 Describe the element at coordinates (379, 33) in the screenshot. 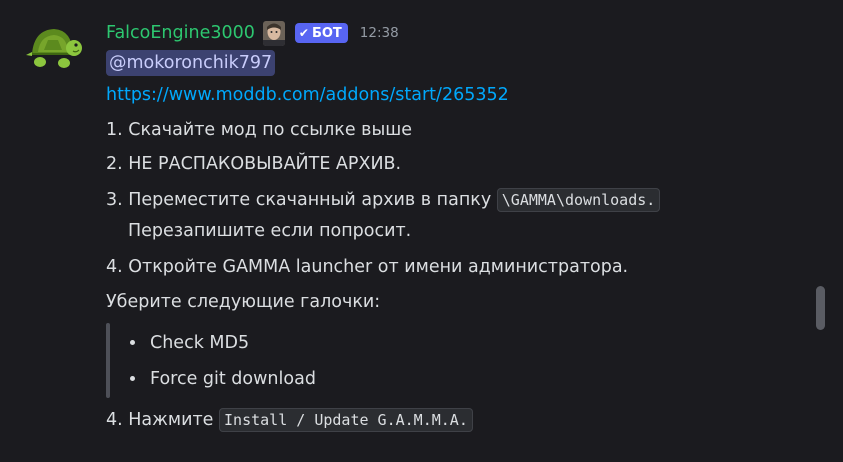

I see `message-timestamp: 12:38` at that location.